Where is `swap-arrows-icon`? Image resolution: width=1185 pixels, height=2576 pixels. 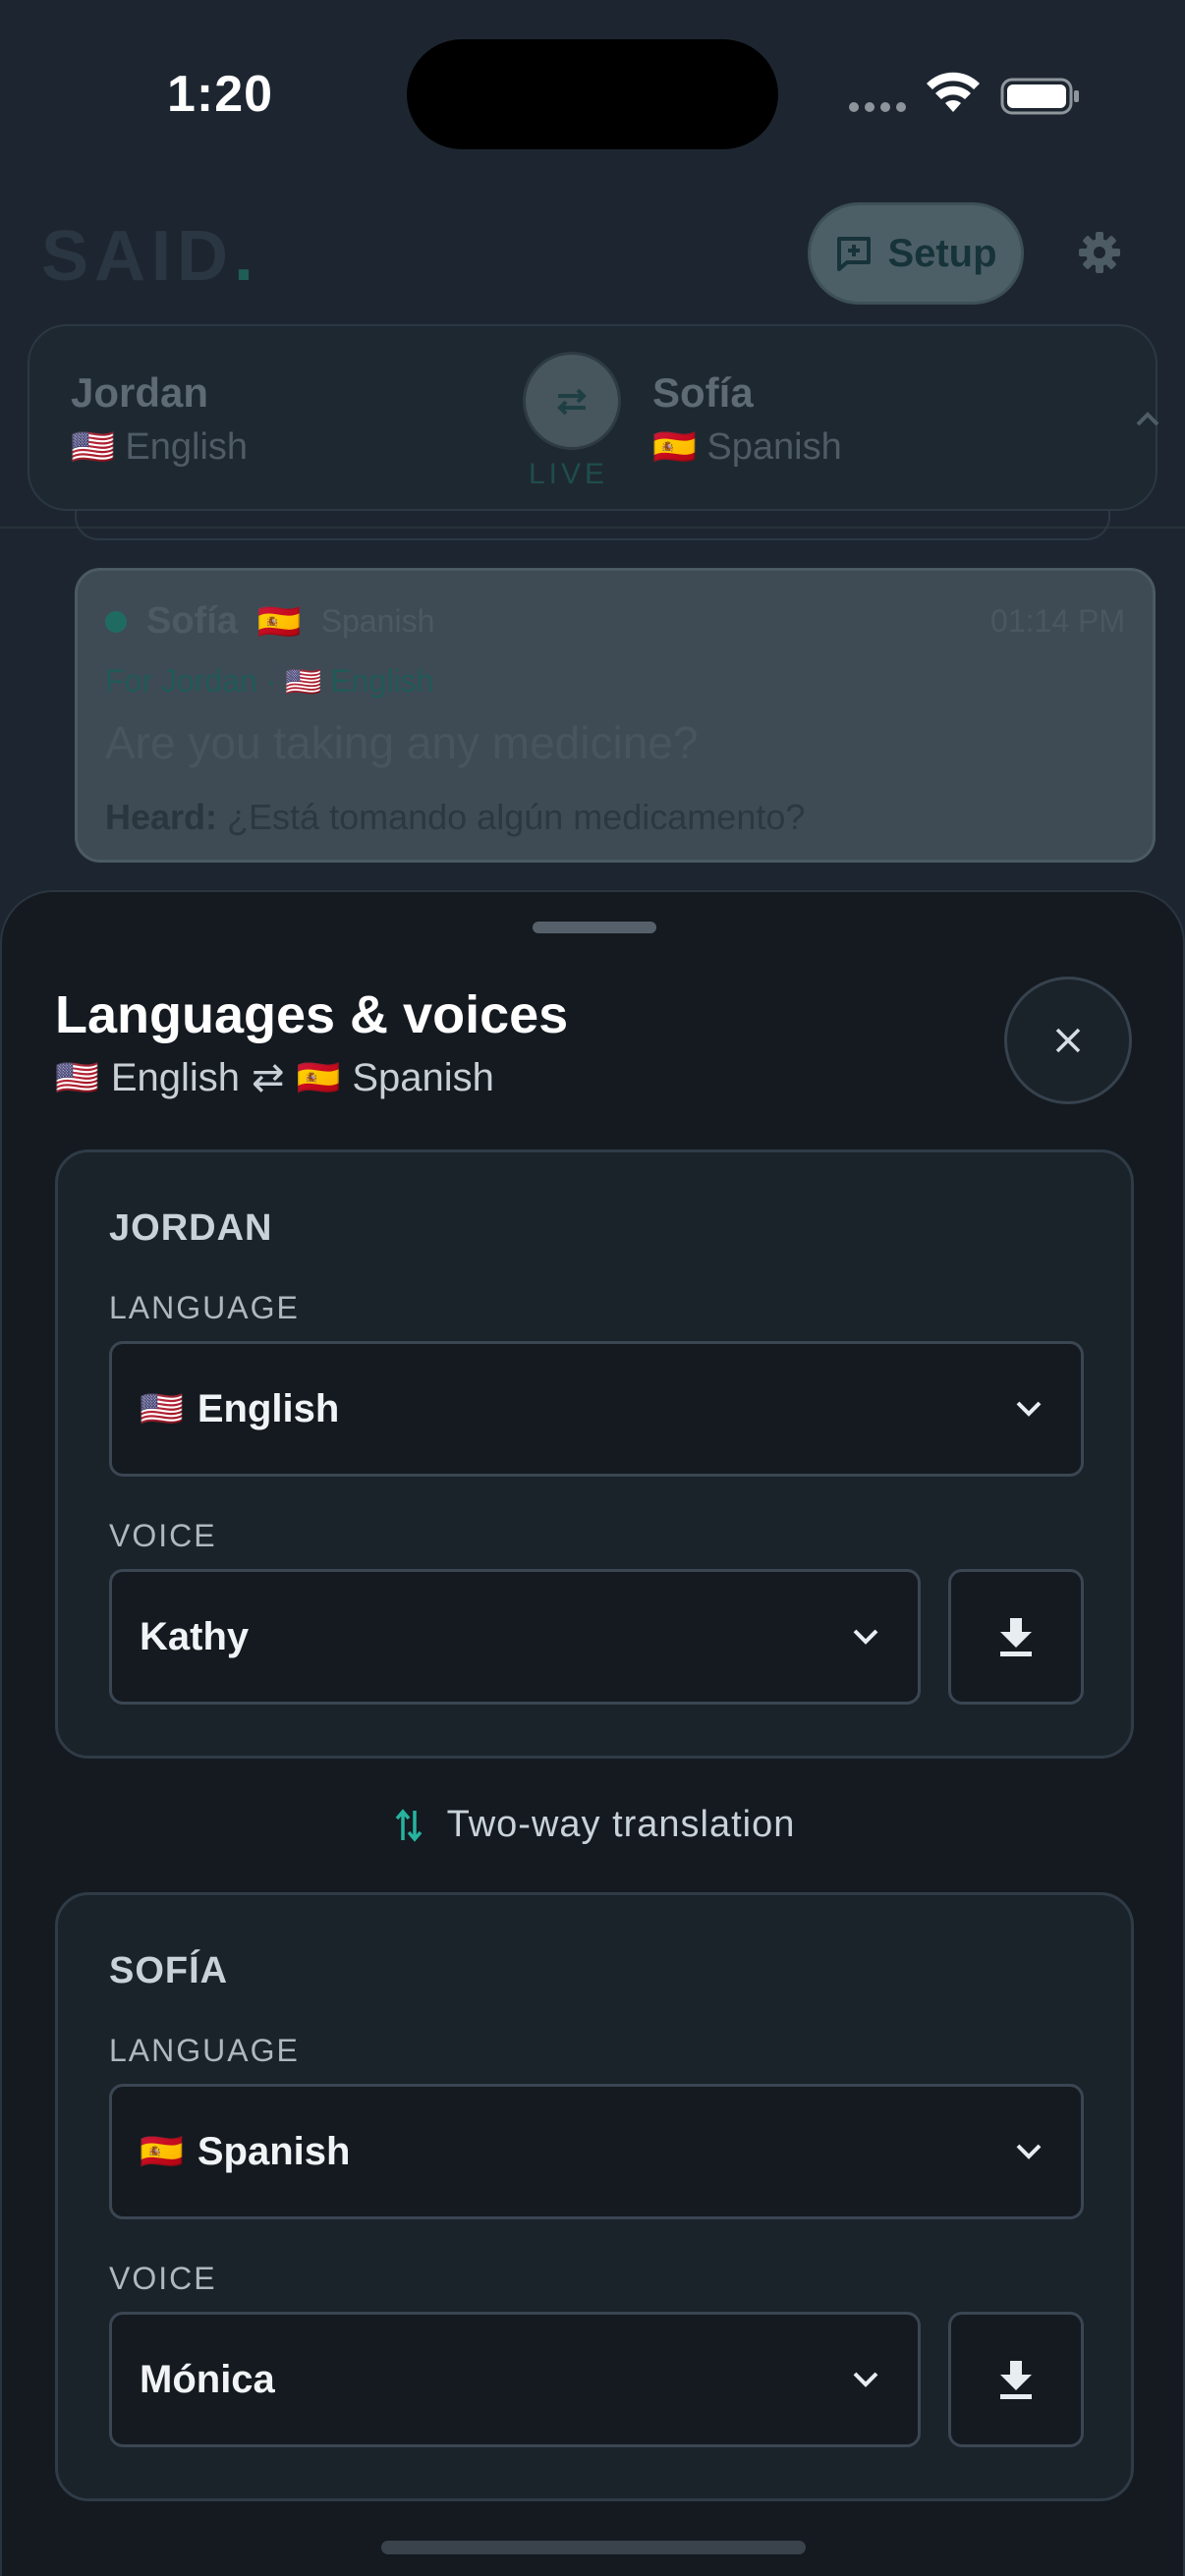 swap-arrows-icon is located at coordinates (572, 402).